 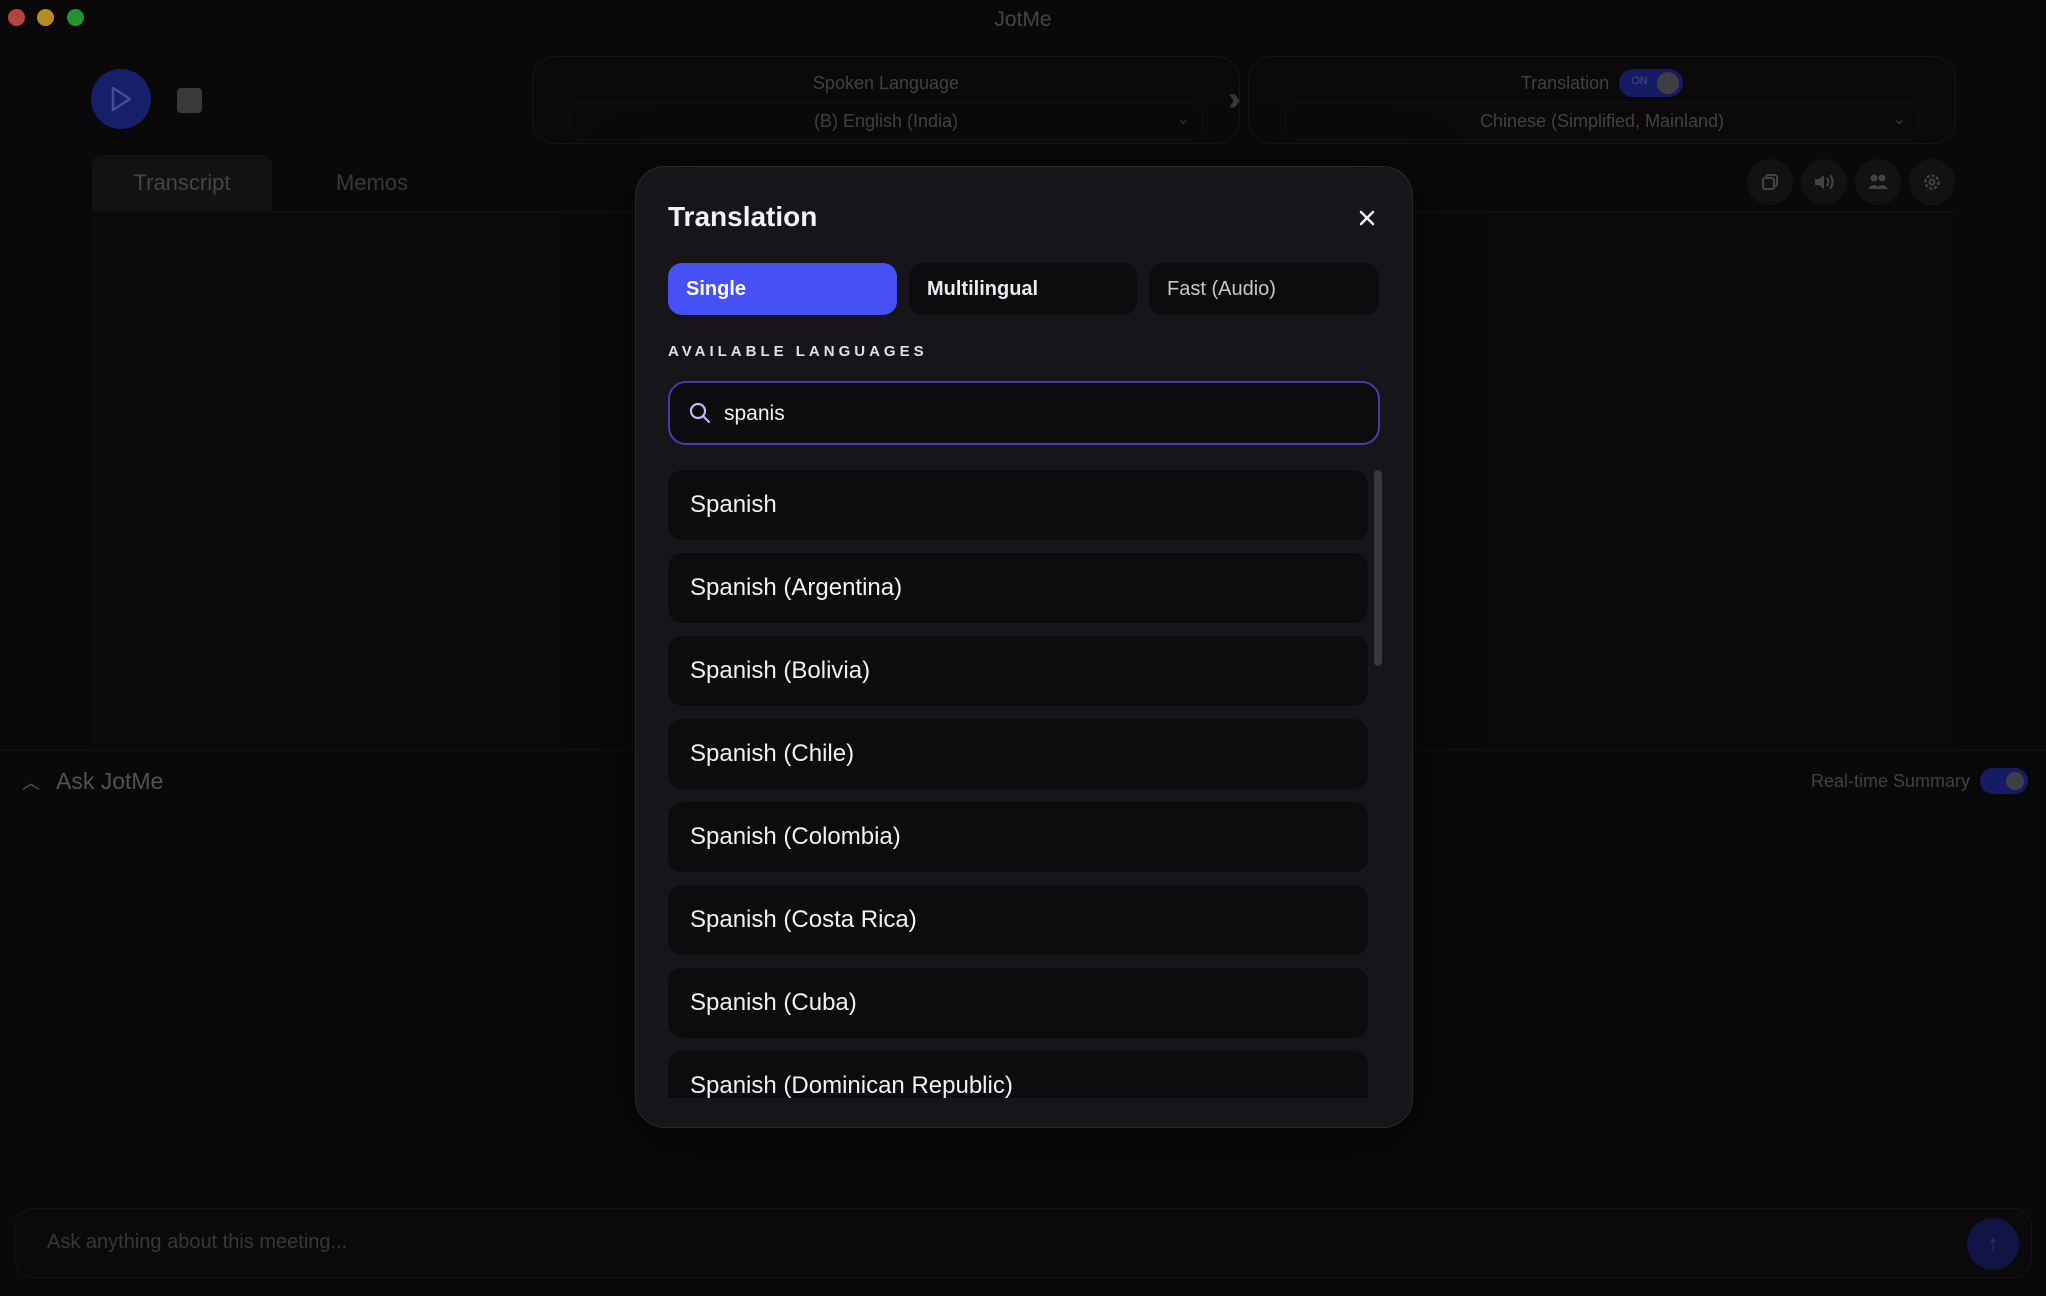 What do you see at coordinates (1018, 505) in the screenshot?
I see `language-item: Spanish` at bounding box center [1018, 505].